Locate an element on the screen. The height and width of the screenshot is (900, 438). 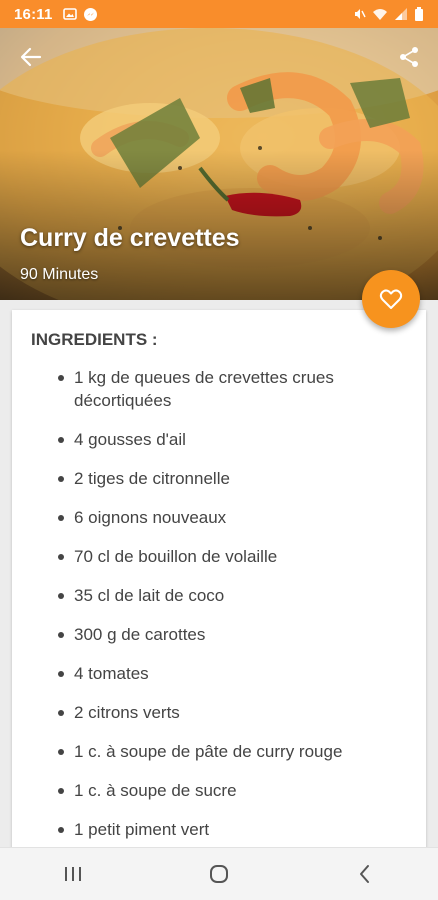
list-item: 2 tiges de citronnelle is located at coordinates (236, 478).